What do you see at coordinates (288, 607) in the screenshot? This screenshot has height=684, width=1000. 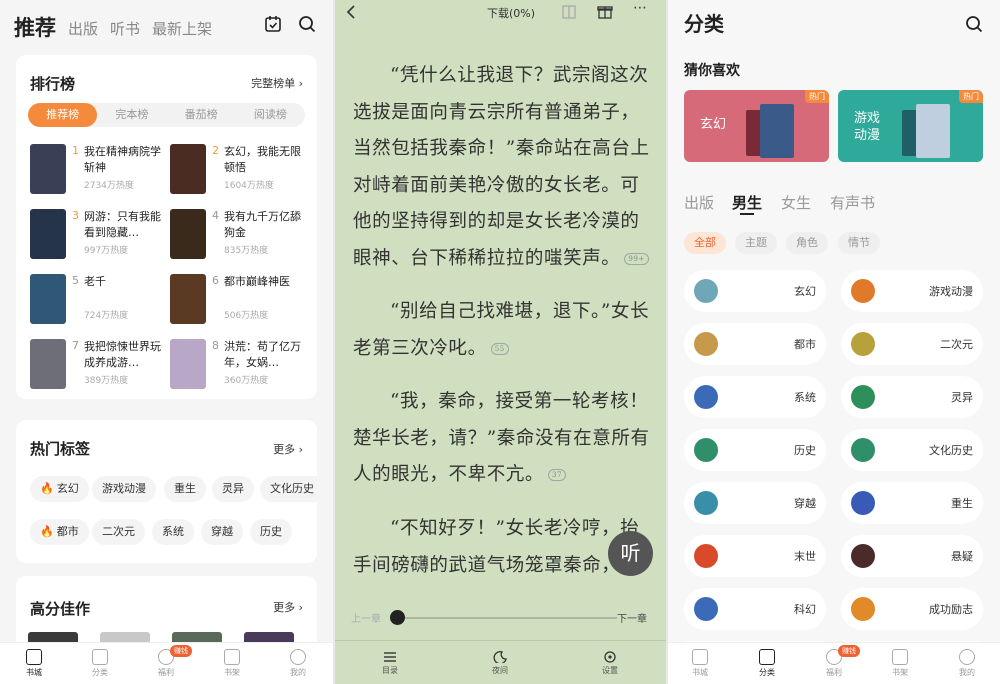 I see `top-rated-more: 更多 ›` at bounding box center [288, 607].